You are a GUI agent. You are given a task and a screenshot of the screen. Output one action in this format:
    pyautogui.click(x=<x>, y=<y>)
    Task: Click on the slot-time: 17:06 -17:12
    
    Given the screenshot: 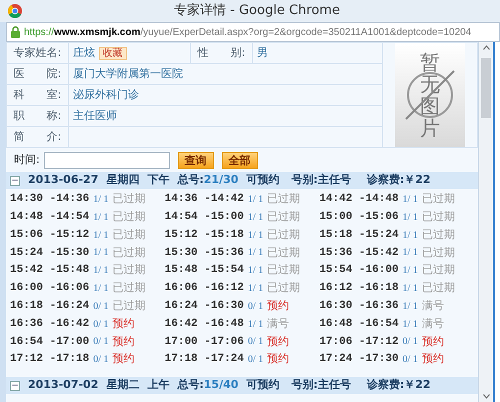 What is the action you would take?
    pyautogui.click(x=359, y=342)
    